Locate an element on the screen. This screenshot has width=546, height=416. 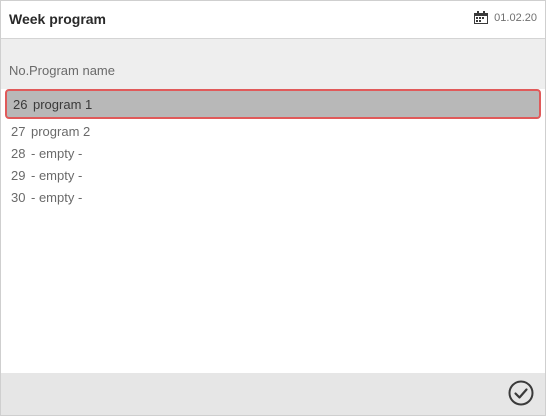
status-area: 01.02.20 is located at coordinates (505, 18).